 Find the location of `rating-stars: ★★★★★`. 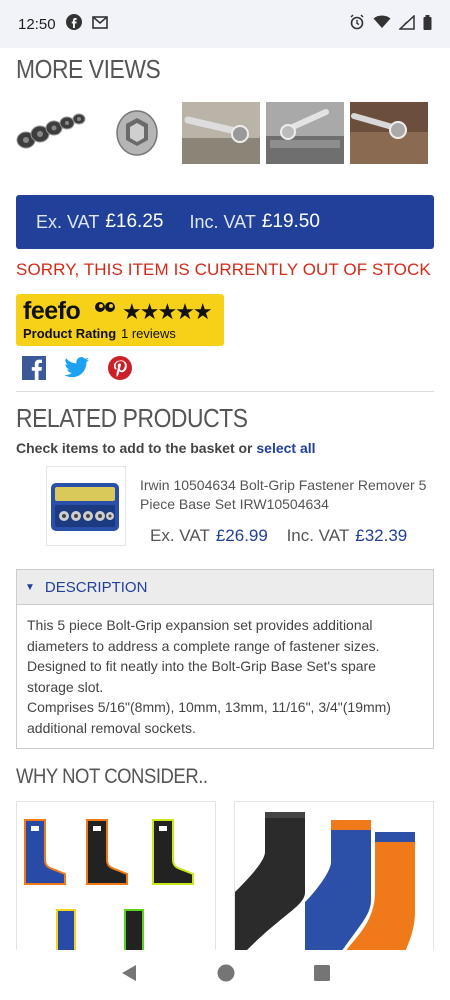

rating-stars: ★★★★★ is located at coordinates (167, 311).